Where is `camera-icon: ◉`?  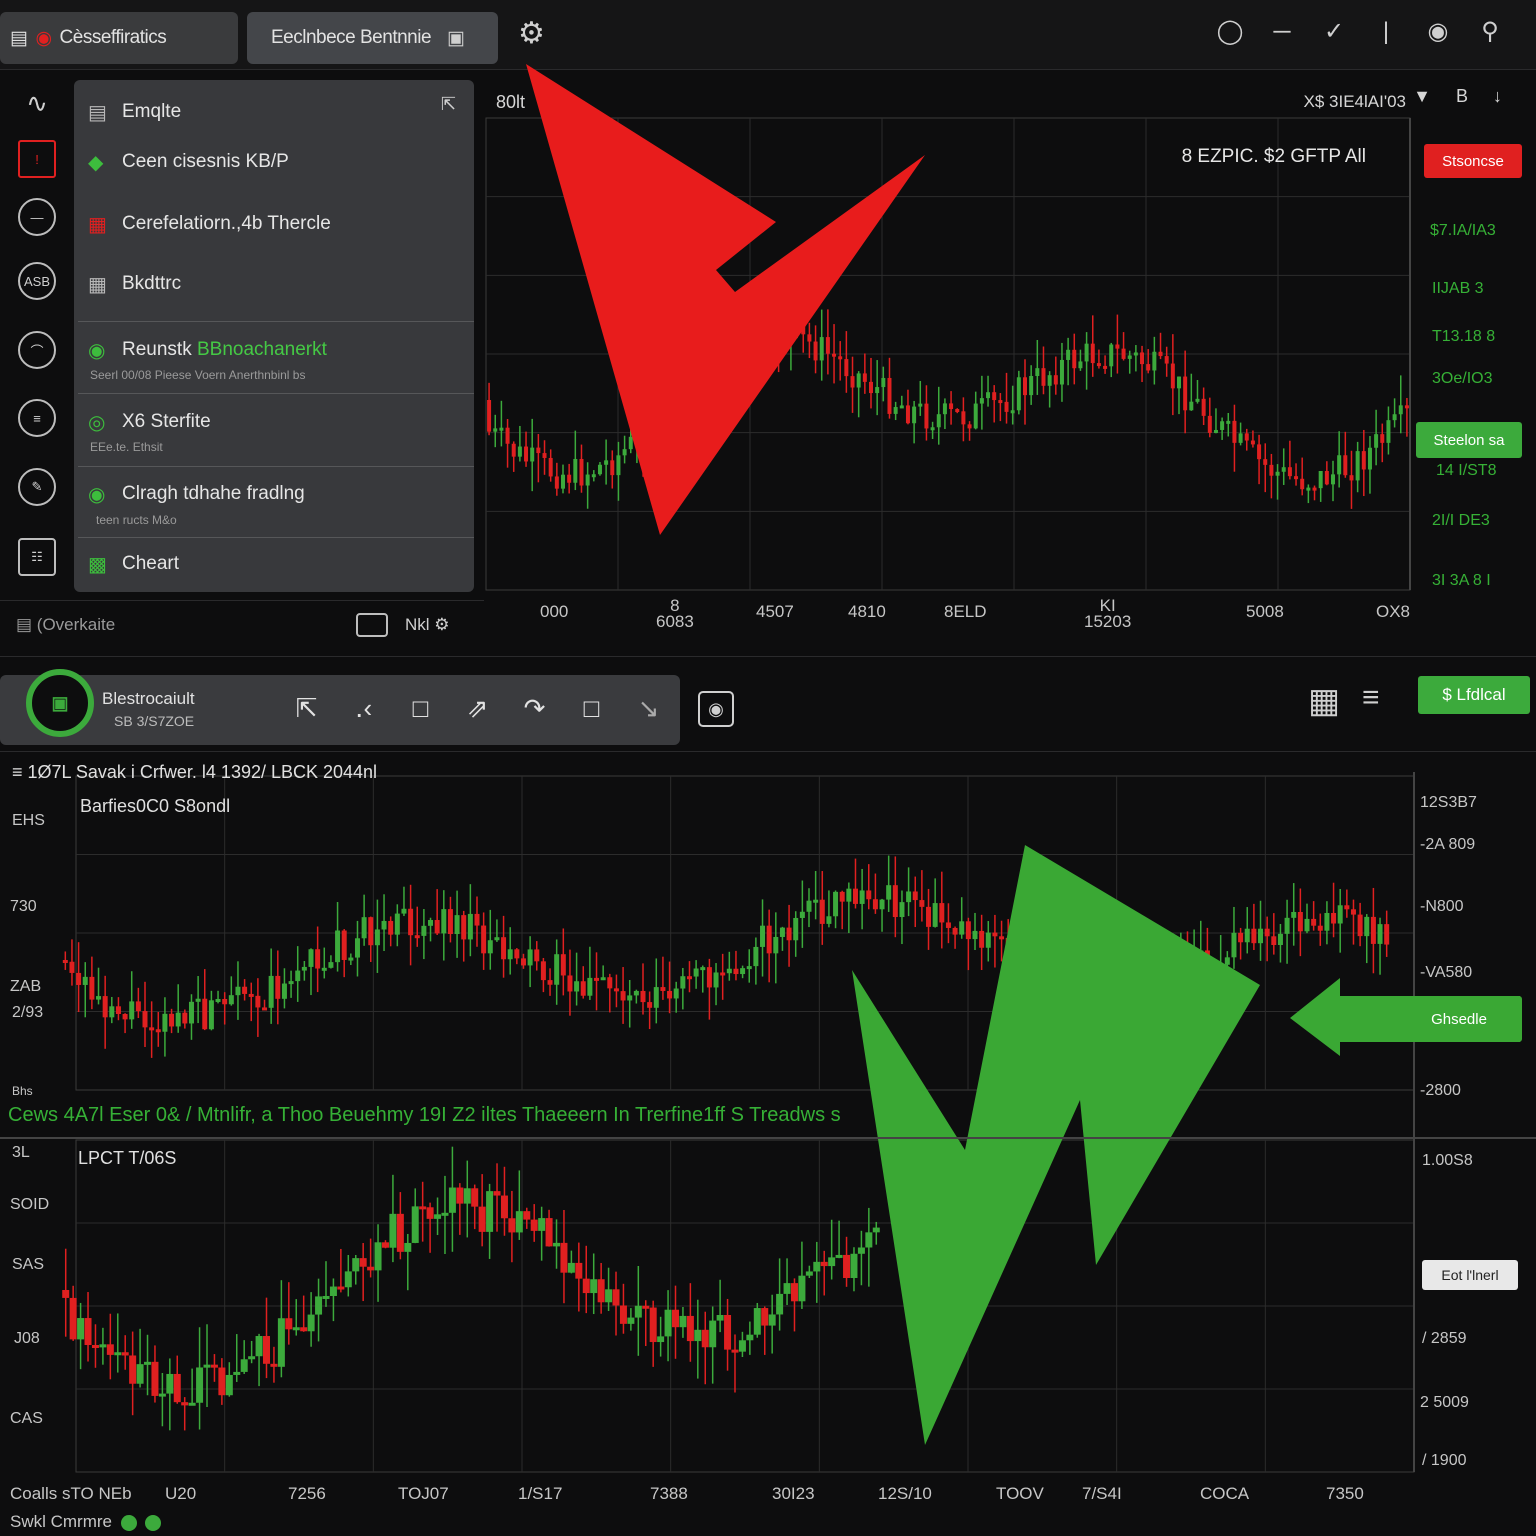 camera-icon: ◉ is located at coordinates (716, 709).